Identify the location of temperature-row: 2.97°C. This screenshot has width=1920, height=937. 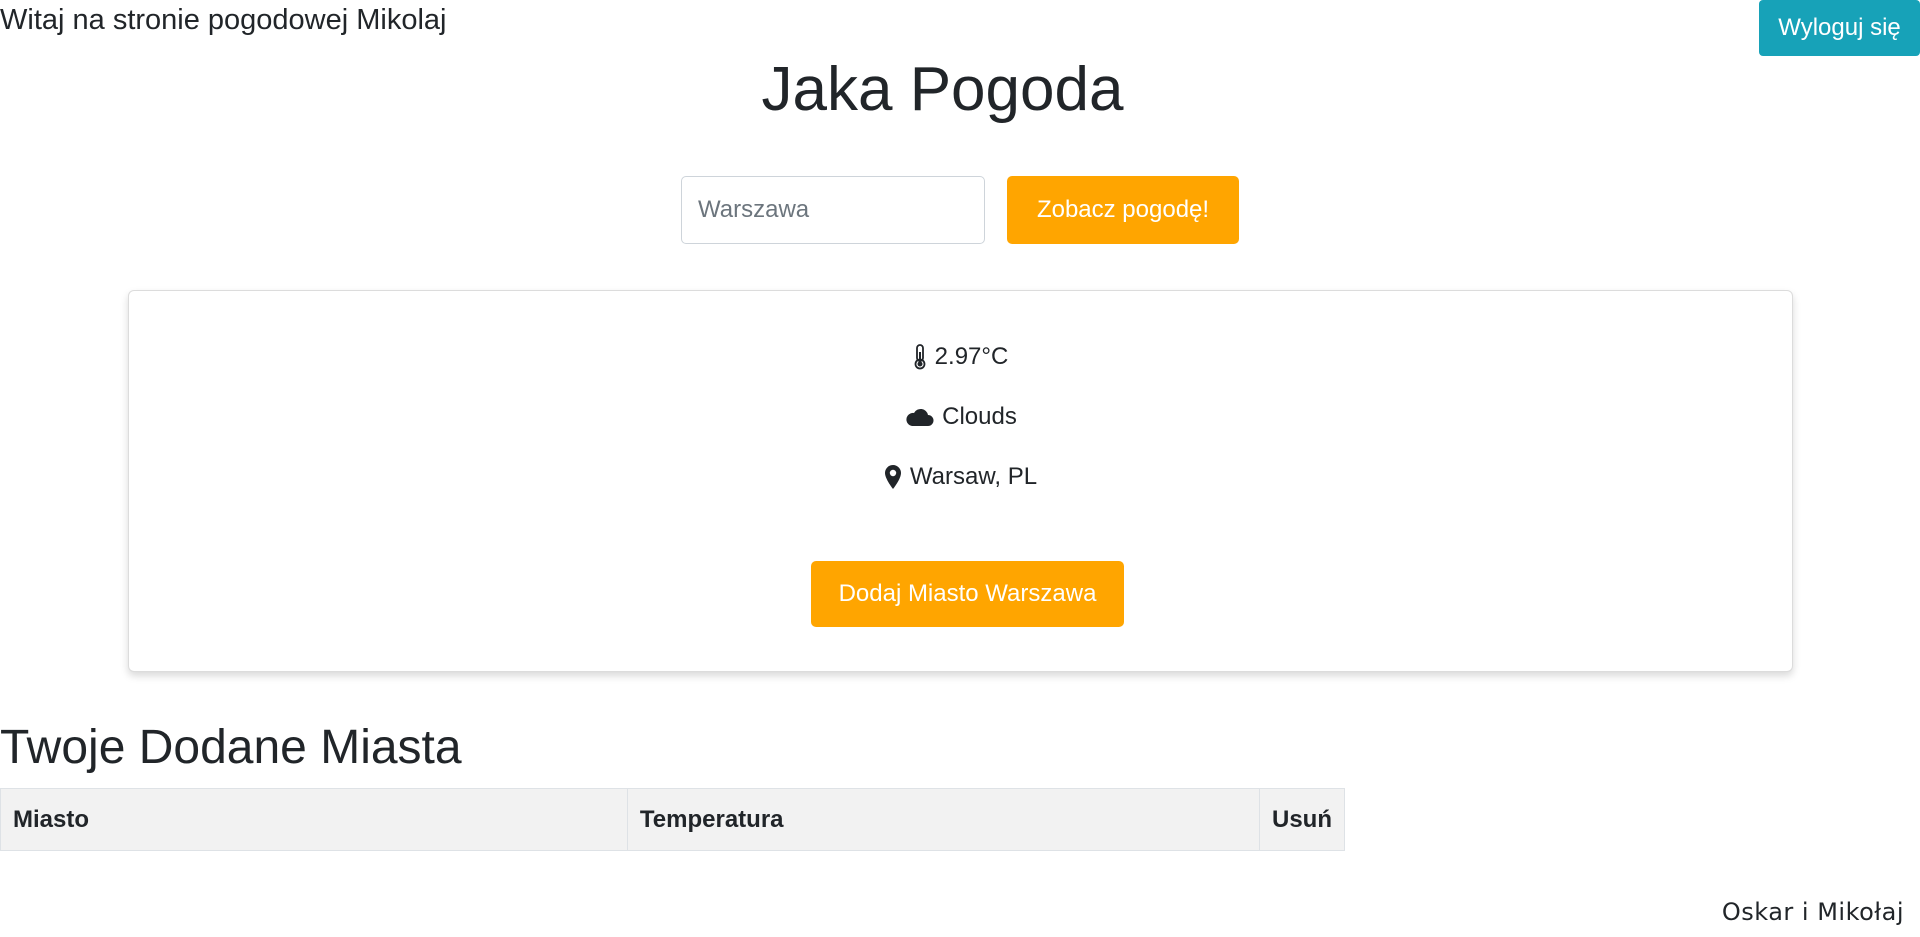
(960, 357).